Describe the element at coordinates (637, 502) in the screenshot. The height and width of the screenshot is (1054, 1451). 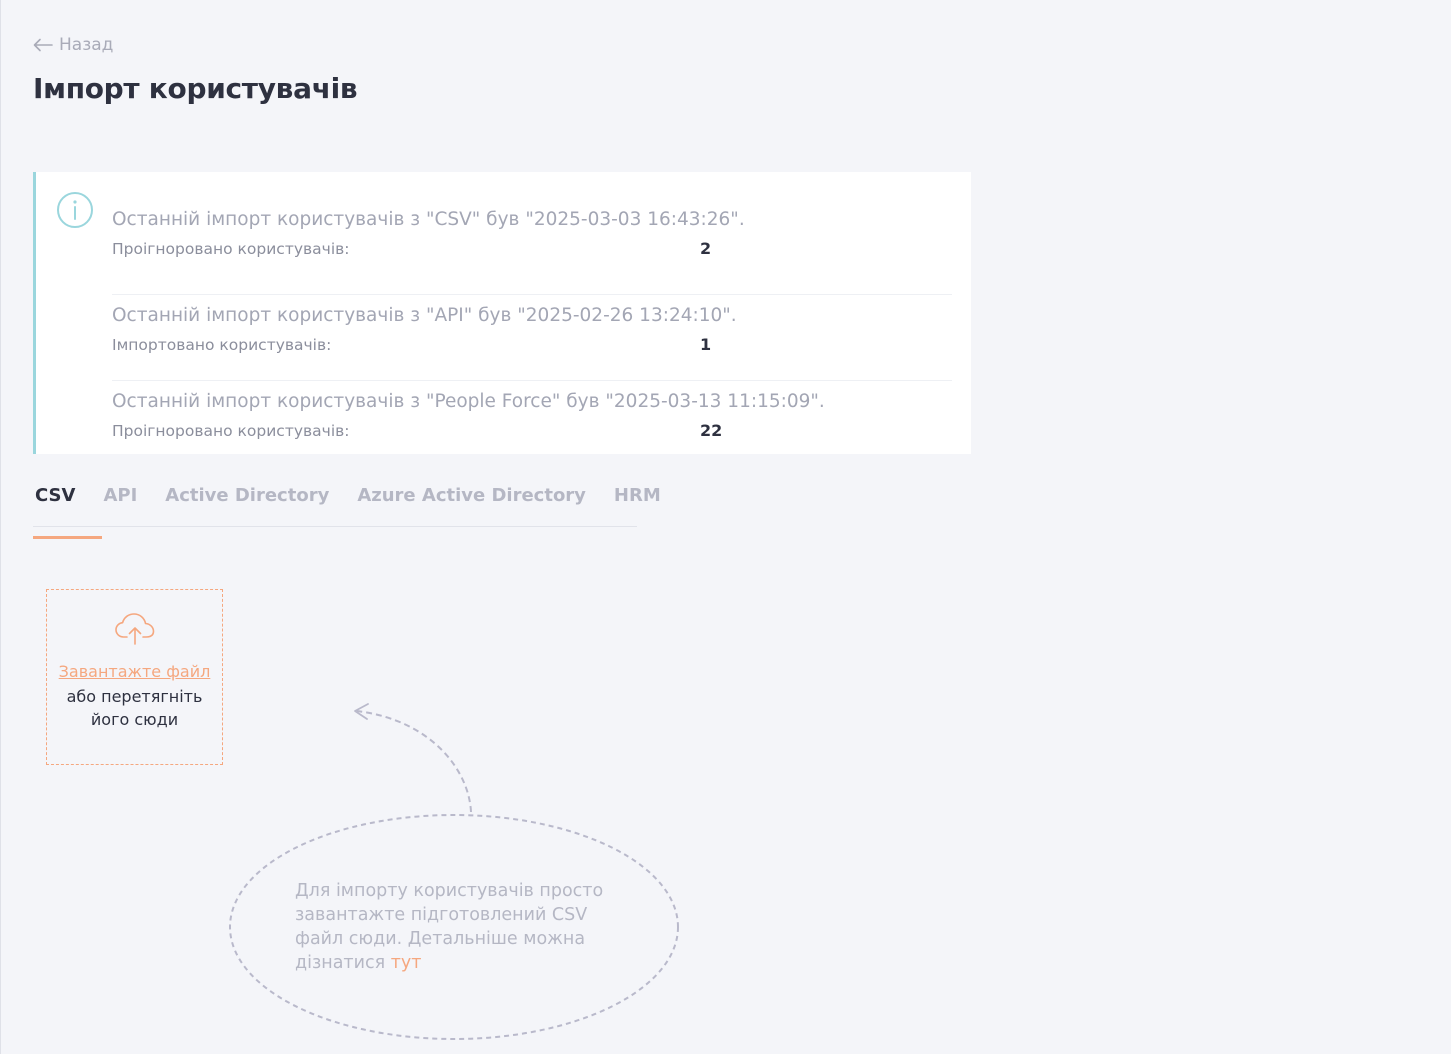
I see `tab-hrm: HRM` at that location.